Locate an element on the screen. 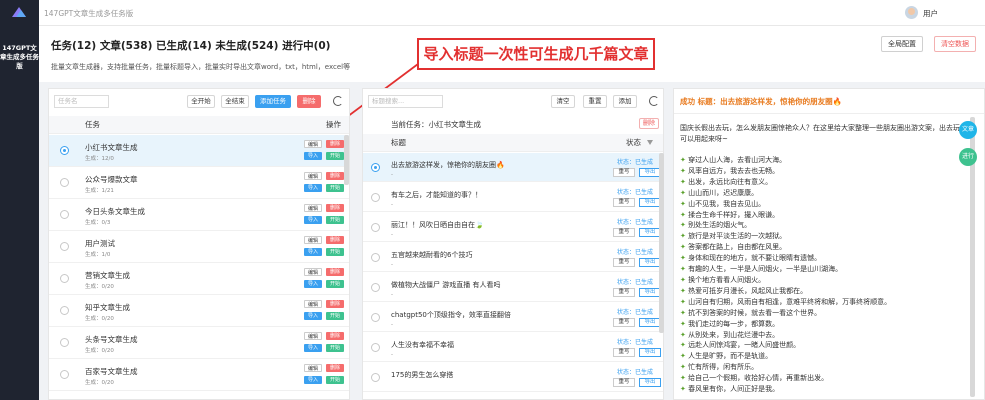 The width and height of the screenshot is (985, 400). delete-task-button: 删除 is located at coordinates (309, 101).